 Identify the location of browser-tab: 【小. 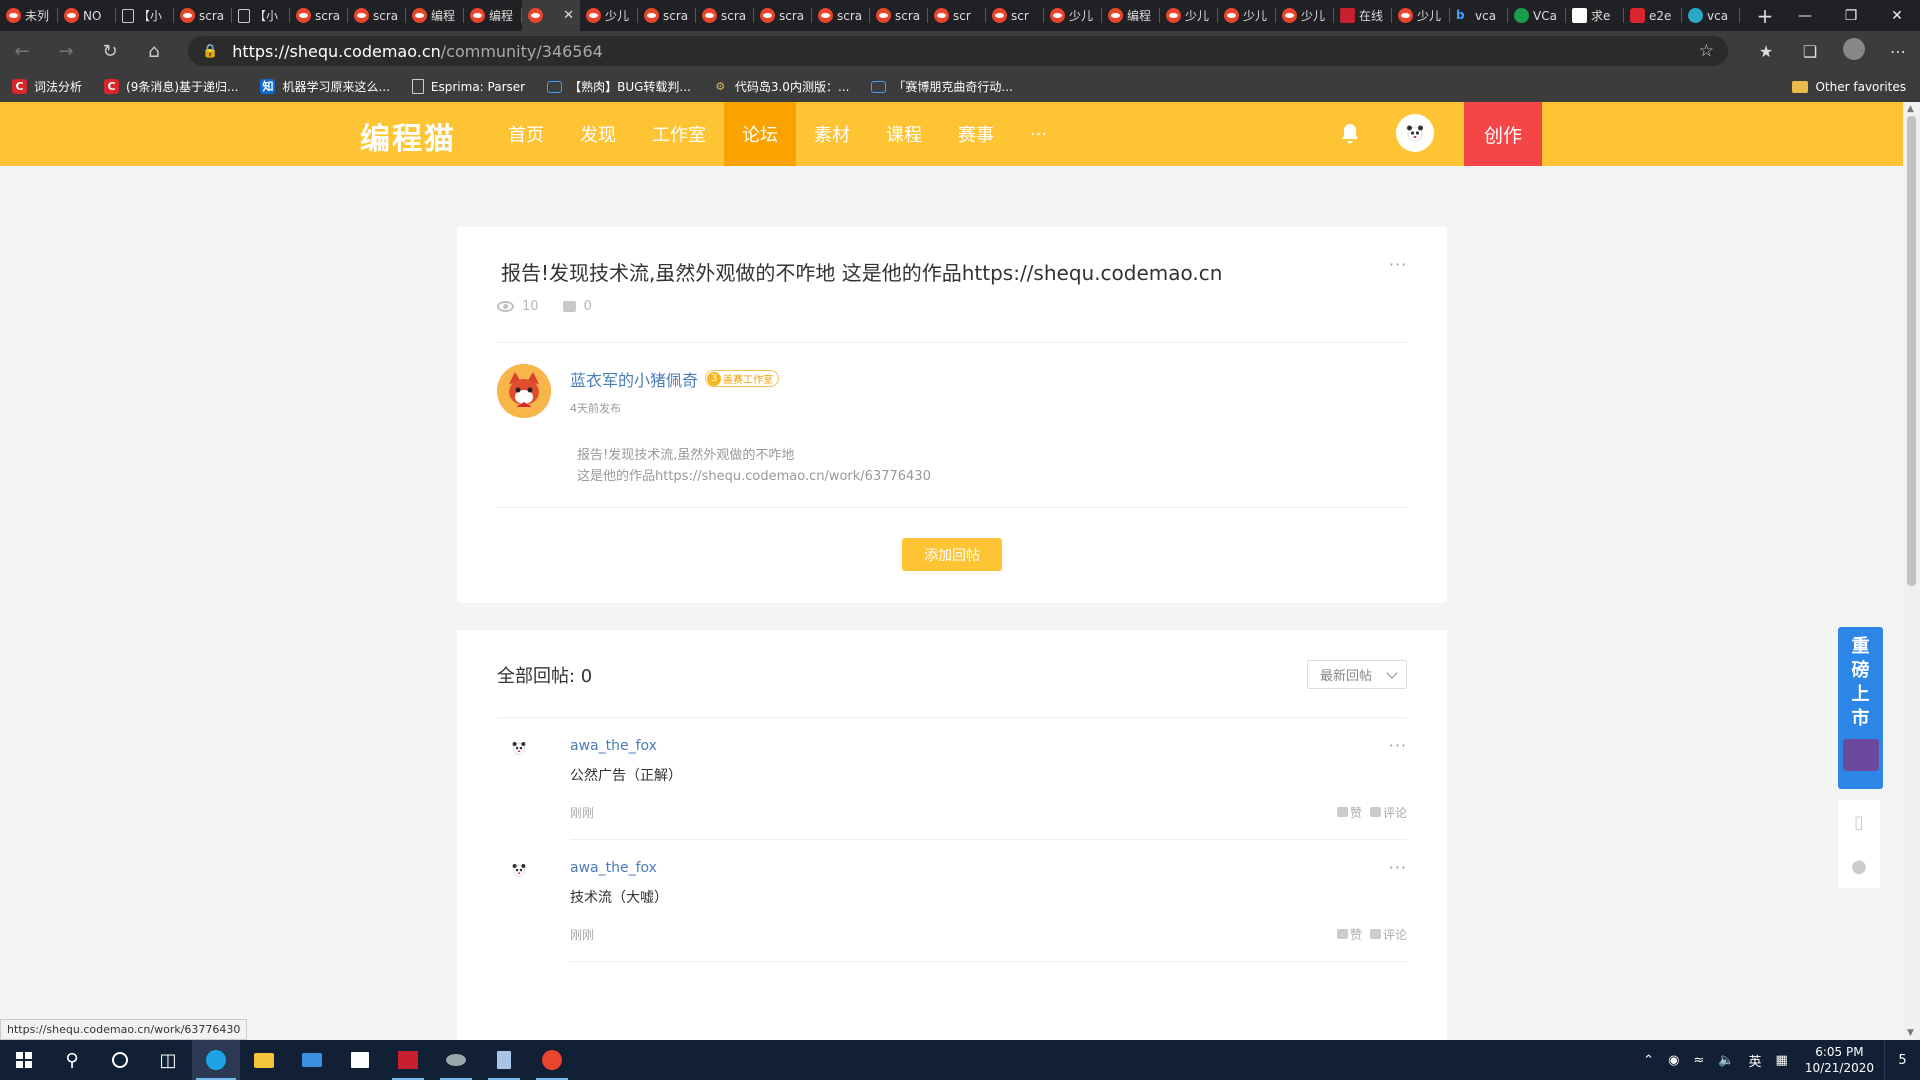
(261, 15).